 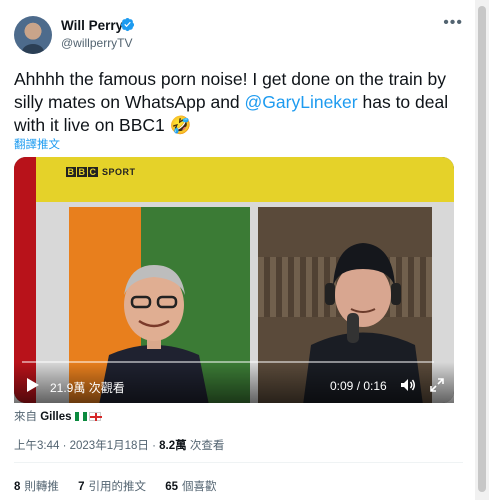 I want to click on more-options-icon: •••, so click(x=453, y=23).